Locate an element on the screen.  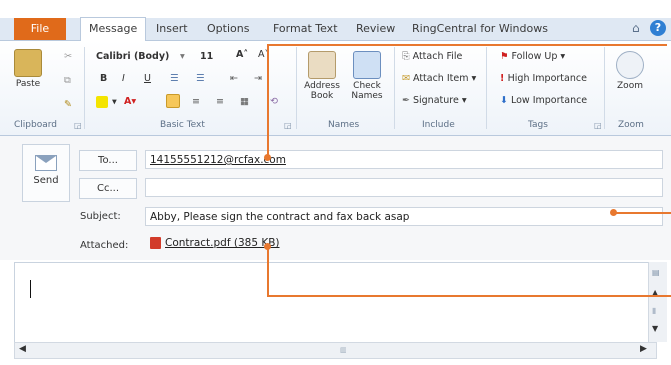
tab-file: File is located at coordinates (40, 29).